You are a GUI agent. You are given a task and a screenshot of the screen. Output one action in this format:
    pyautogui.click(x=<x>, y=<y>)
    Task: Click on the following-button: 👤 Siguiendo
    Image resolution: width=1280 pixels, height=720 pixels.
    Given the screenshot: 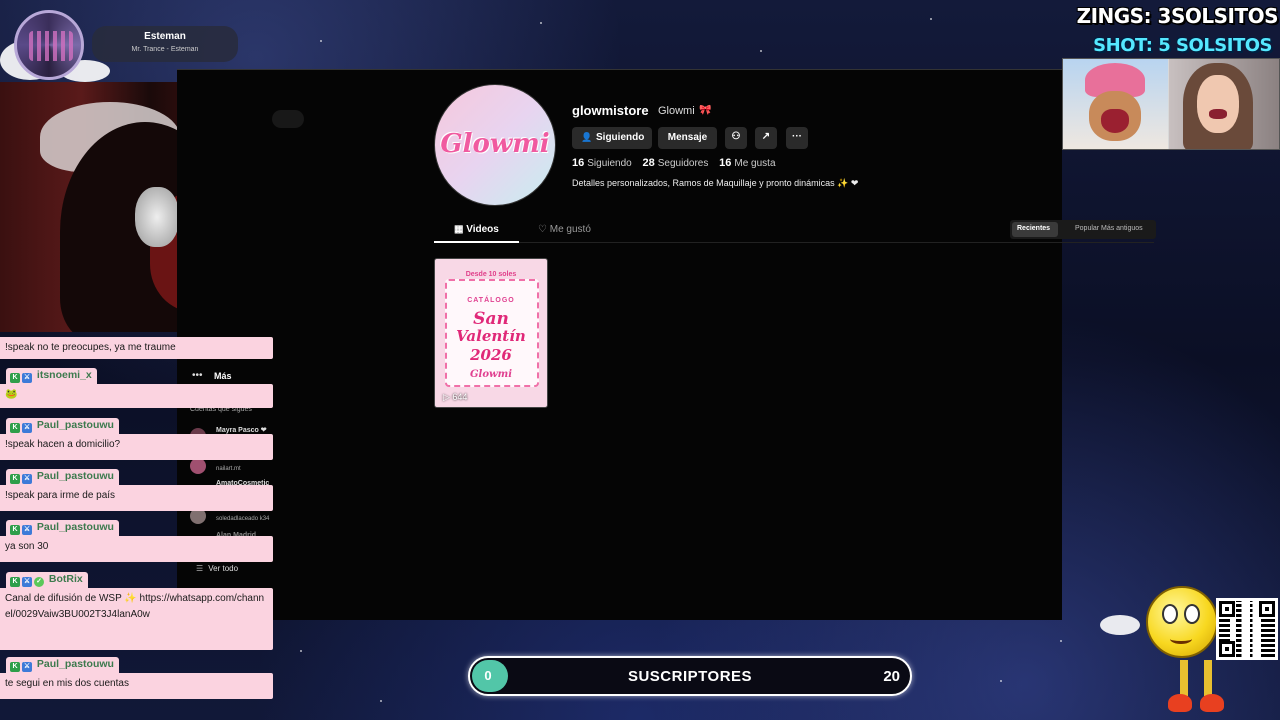 What is the action you would take?
    pyautogui.click(x=612, y=138)
    